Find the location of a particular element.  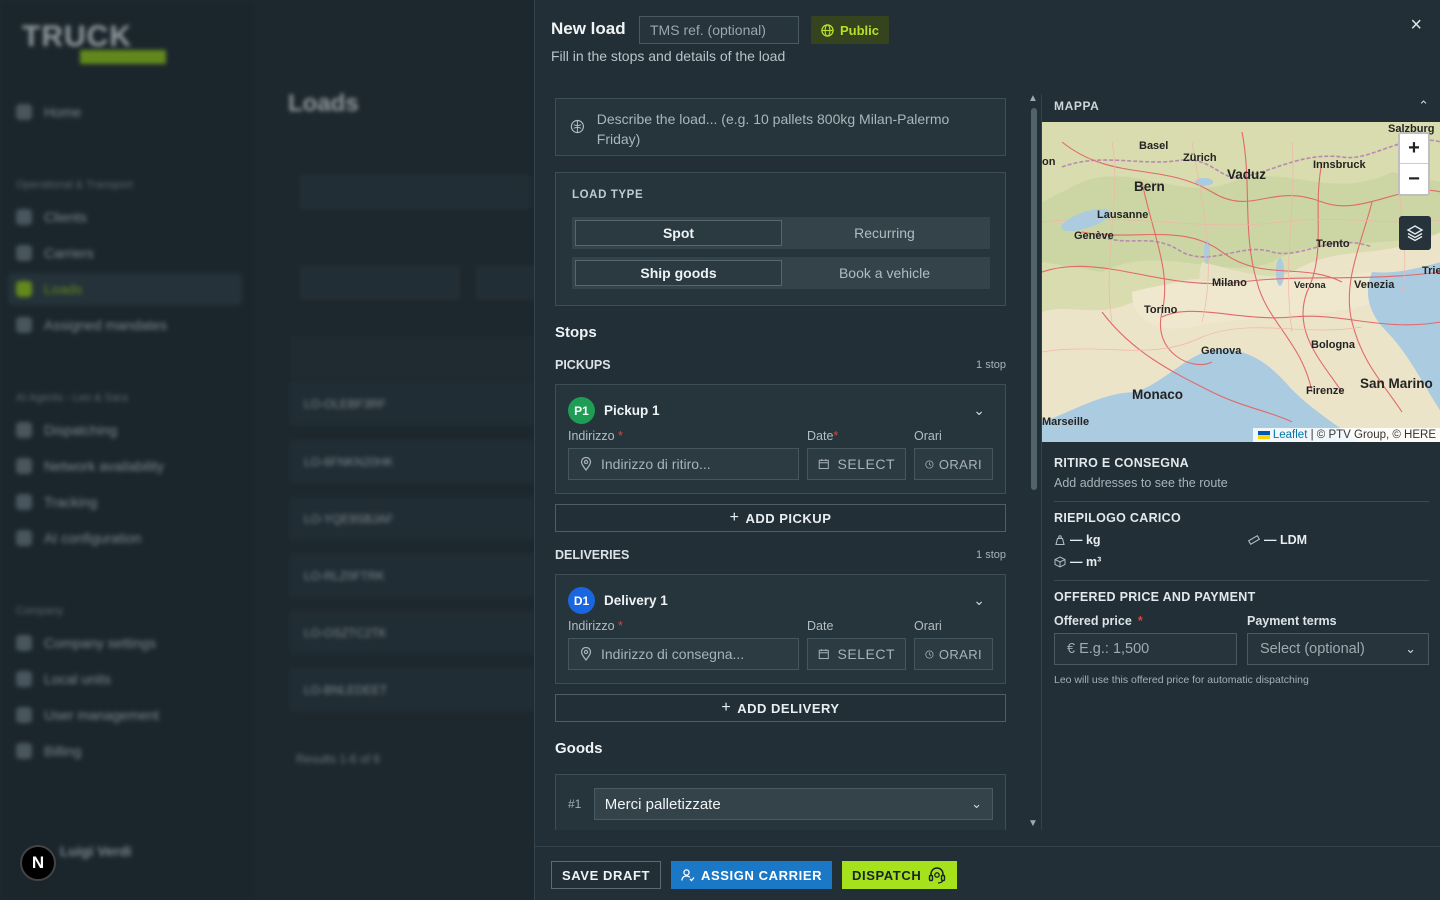

pickup-date-input: SELECT is located at coordinates (856, 464).